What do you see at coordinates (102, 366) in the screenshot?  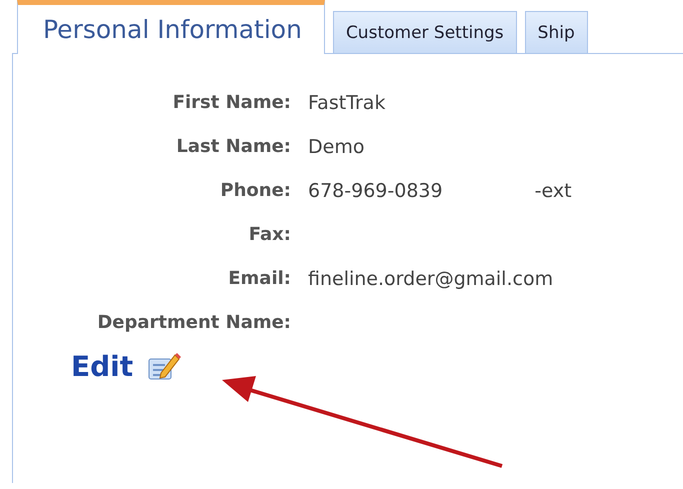 I see `edit-link: Edit` at bounding box center [102, 366].